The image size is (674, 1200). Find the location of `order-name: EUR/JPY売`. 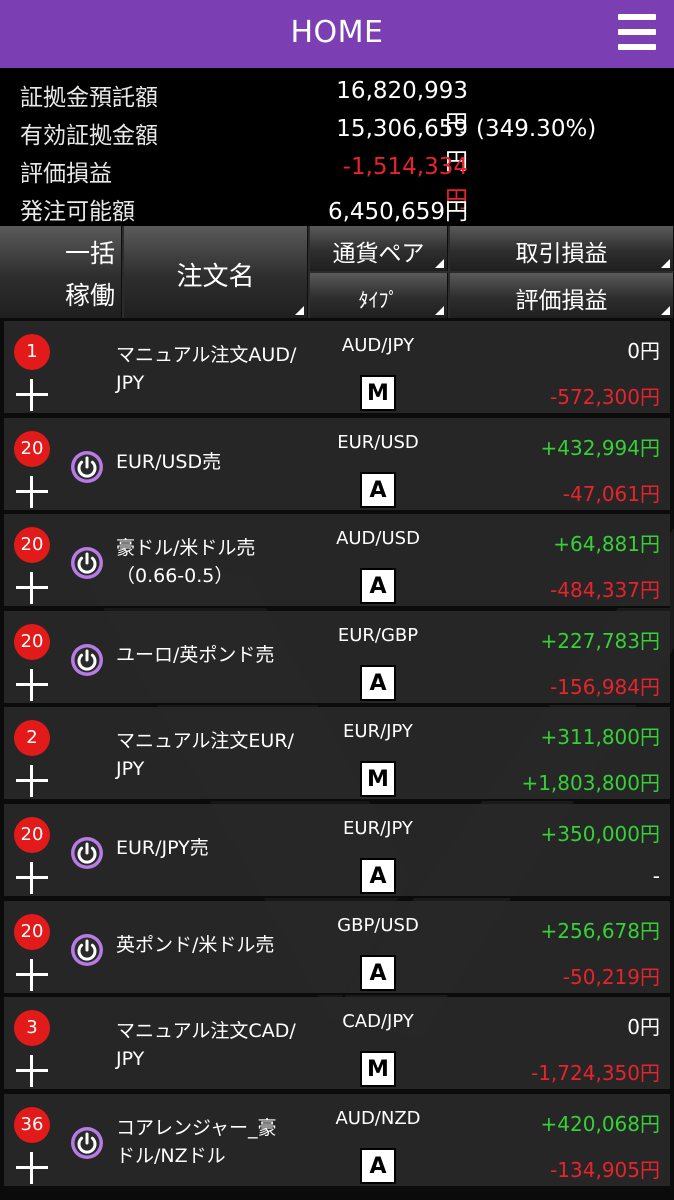

order-name: EUR/JPY売 is located at coordinates (216, 848).